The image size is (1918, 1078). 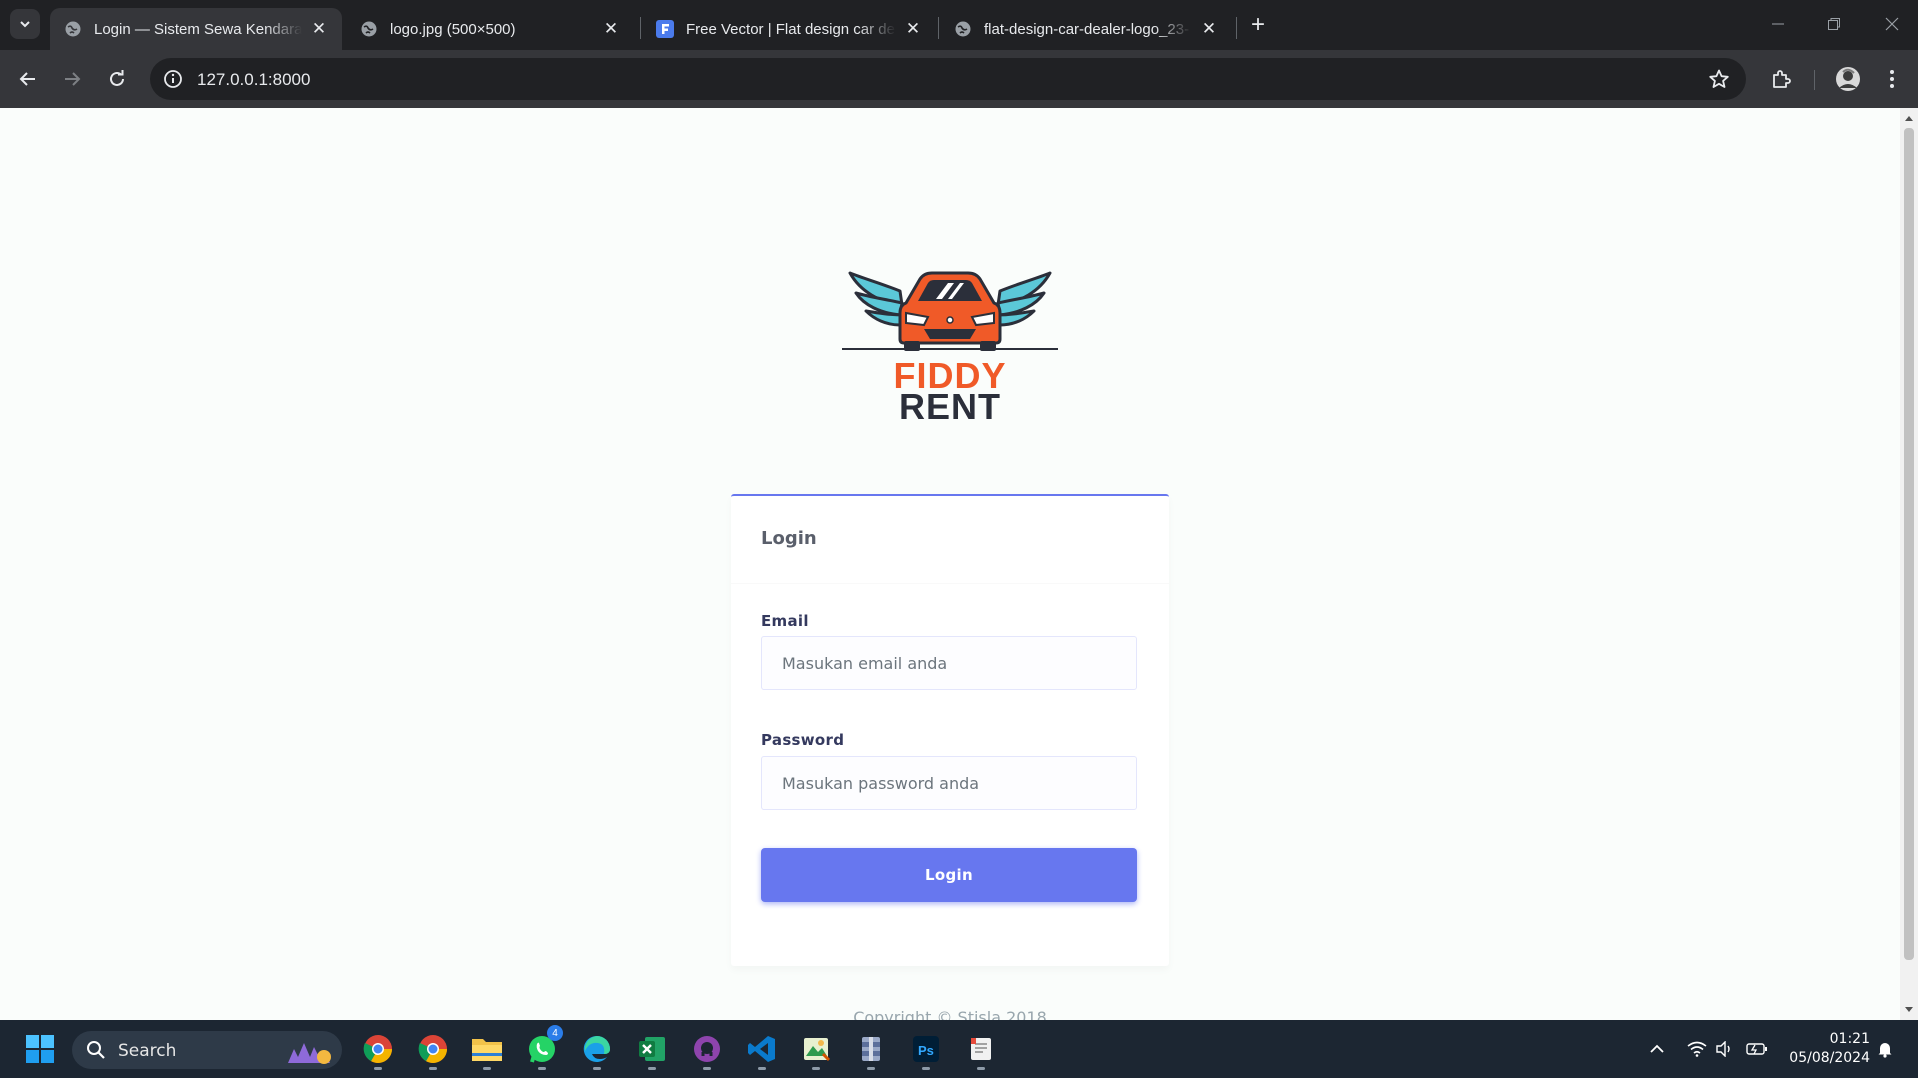 What do you see at coordinates (652, 1049) in the screenshot?
I see `taskbar-excel` at bounding box center [652, 1049].